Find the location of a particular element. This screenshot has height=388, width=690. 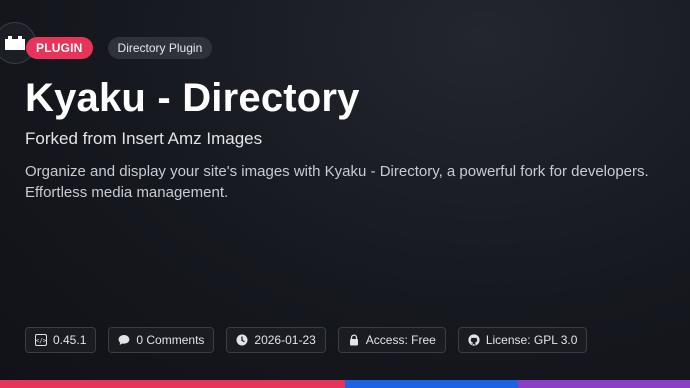

plugin-badge: PLUGIN is located at coordinates (59, 48).